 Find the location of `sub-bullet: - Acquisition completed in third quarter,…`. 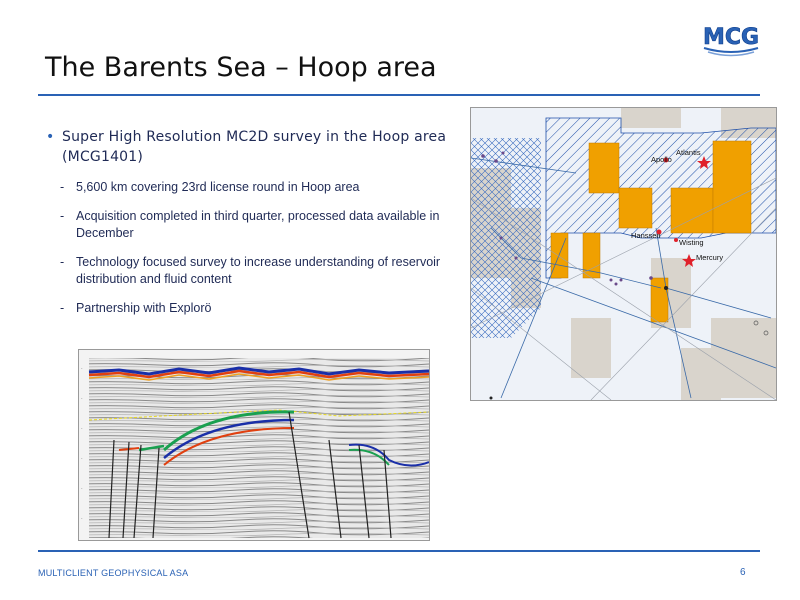

sub-bullet: - Acquisition completed in third quarter,… is located at coordinates (250, 224).